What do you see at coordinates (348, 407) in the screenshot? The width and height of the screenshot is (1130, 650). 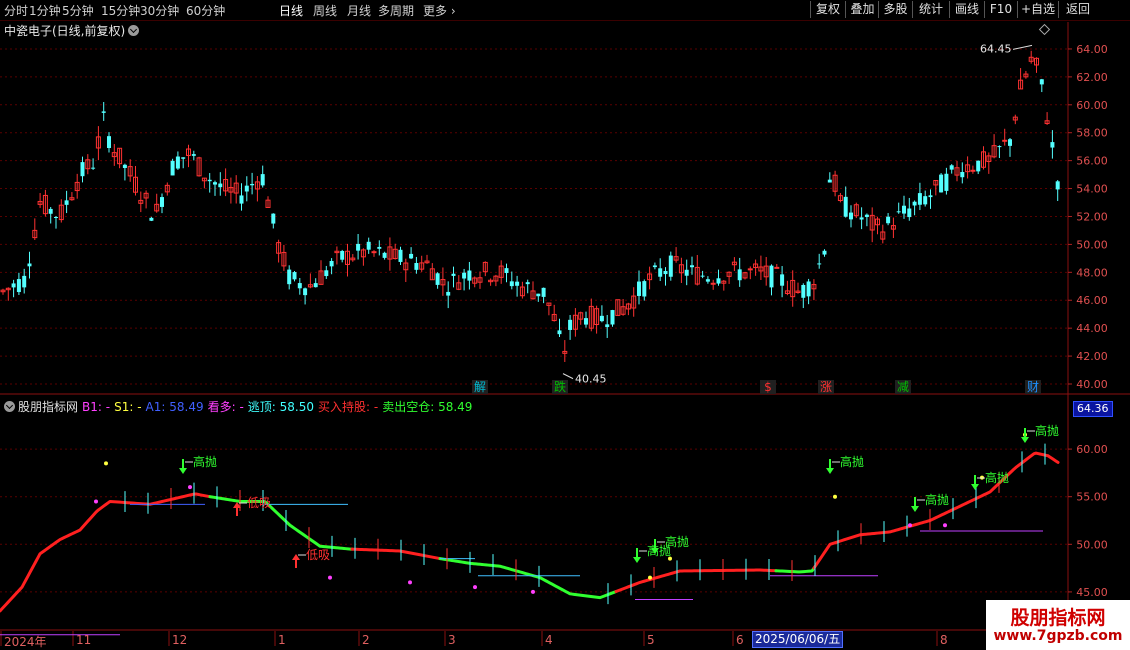 I see `indicator-item-5: 买入持股: -` at bounding box center [348, 407].